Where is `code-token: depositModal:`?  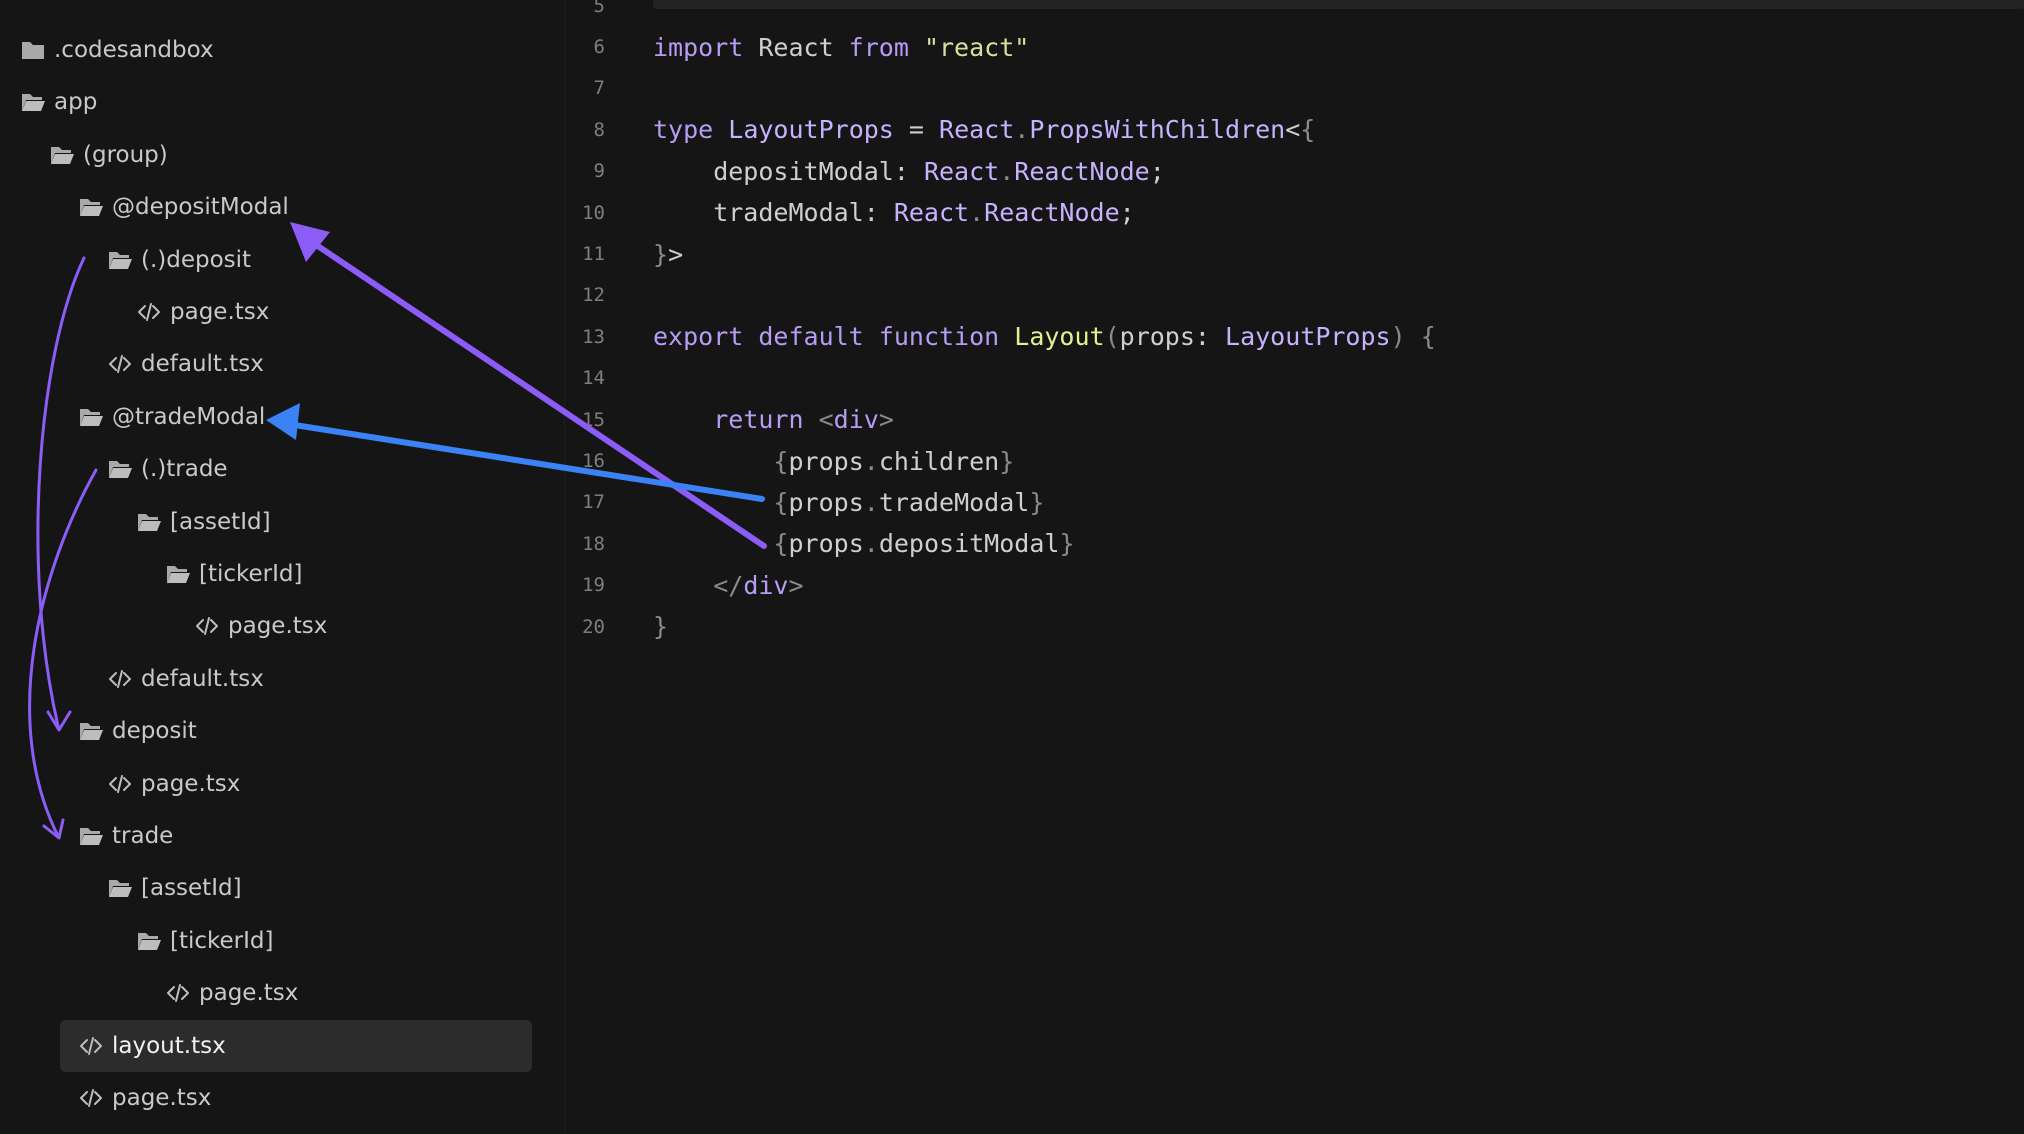
code-token: depositModal: is located at coordinates (788, 171).